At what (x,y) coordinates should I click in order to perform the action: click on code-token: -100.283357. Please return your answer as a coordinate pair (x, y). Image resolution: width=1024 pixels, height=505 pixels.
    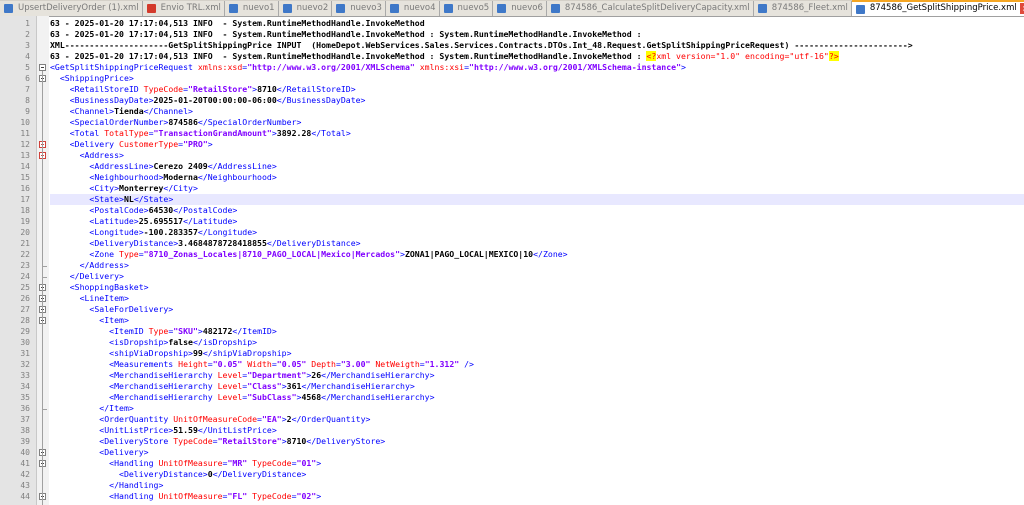
    Looking at the image, I should click on (170, 232).